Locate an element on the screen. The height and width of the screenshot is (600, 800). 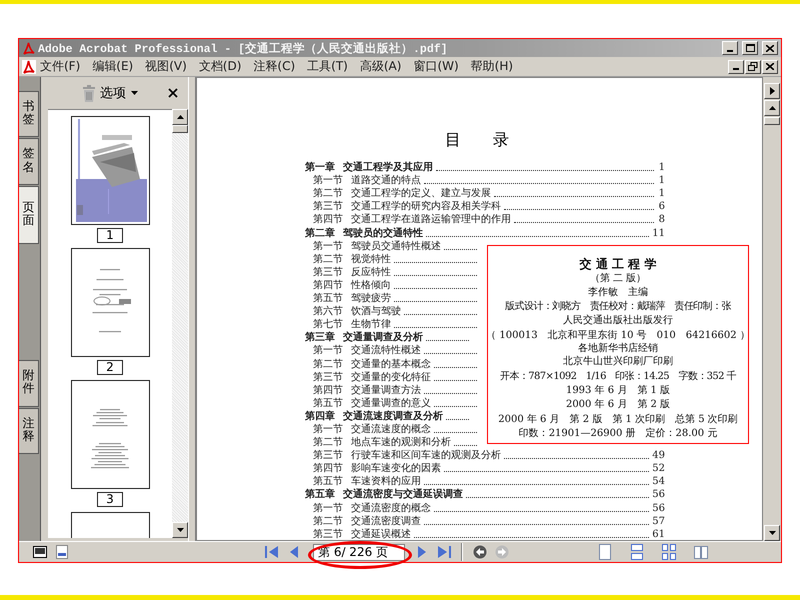
page-number: 11 is located at coordinates (658, 234).